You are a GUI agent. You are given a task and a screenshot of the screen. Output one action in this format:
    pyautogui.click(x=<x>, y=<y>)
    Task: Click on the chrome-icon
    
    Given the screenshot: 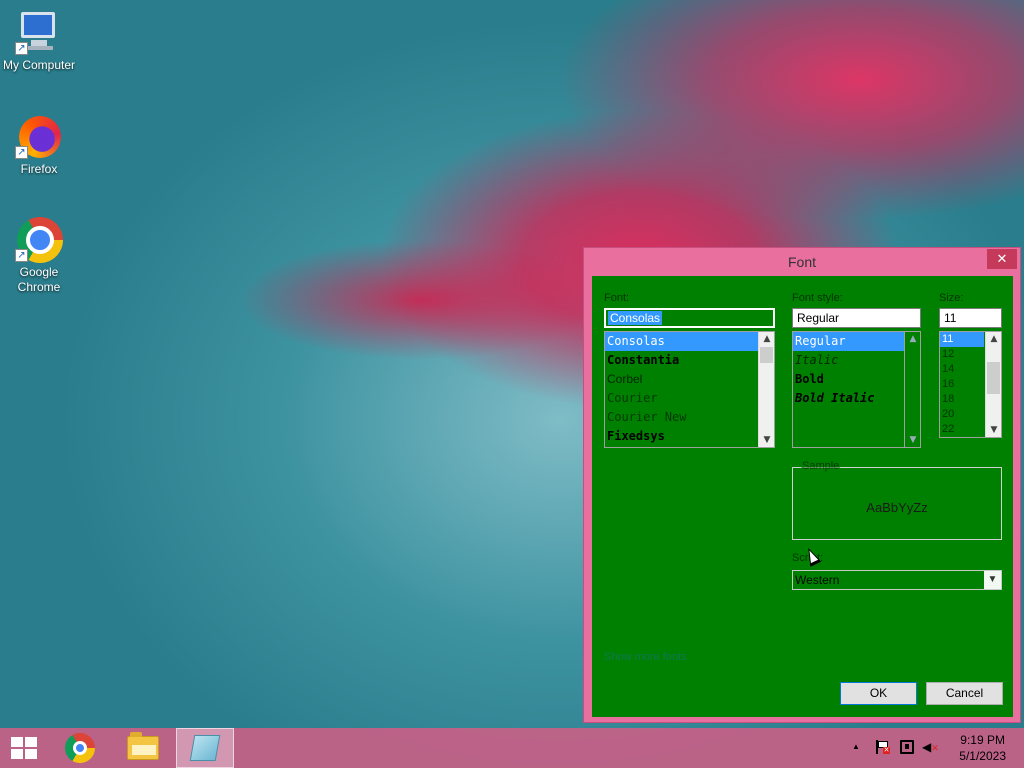 What is the action you would take?
    pyautogui.click(x=80, y=748)
    